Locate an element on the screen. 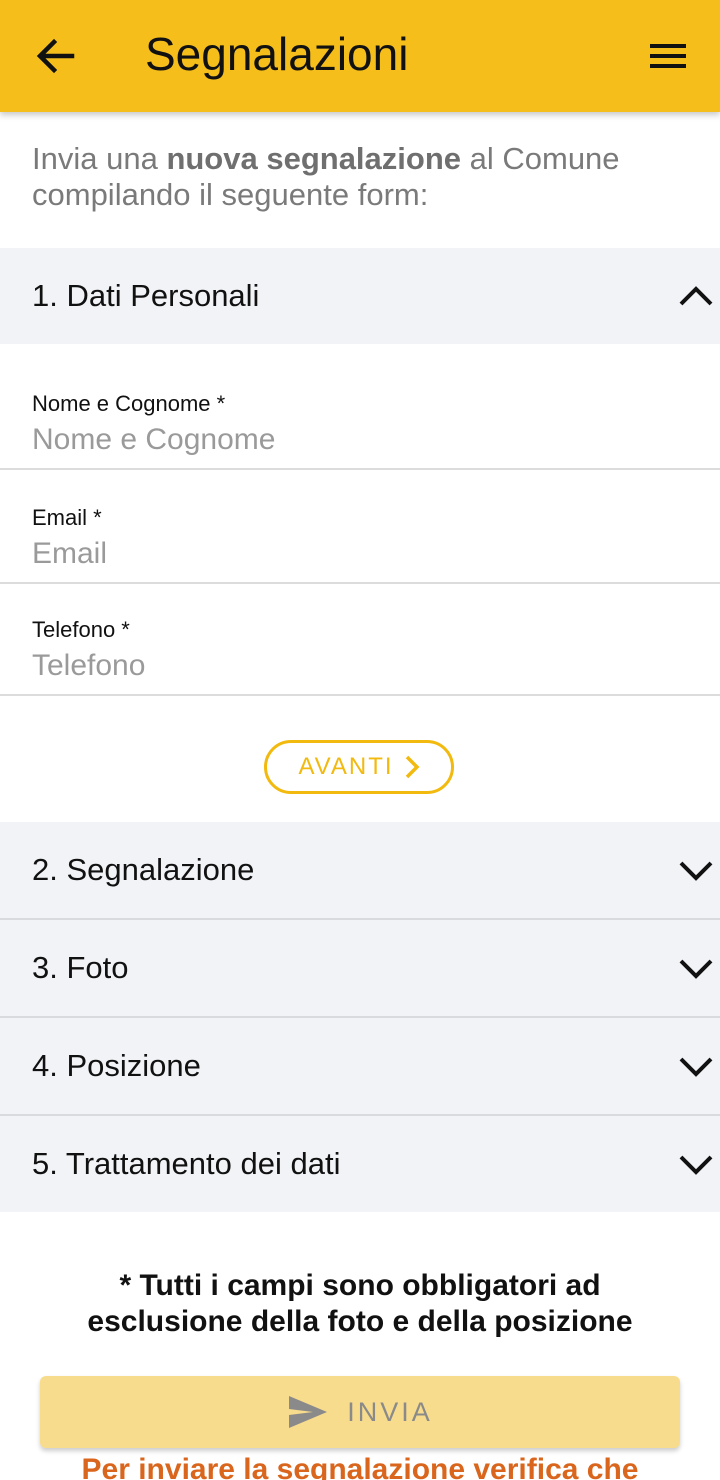 The image size is (720, 1480). send-icon is located at coordinates (308, 1412).